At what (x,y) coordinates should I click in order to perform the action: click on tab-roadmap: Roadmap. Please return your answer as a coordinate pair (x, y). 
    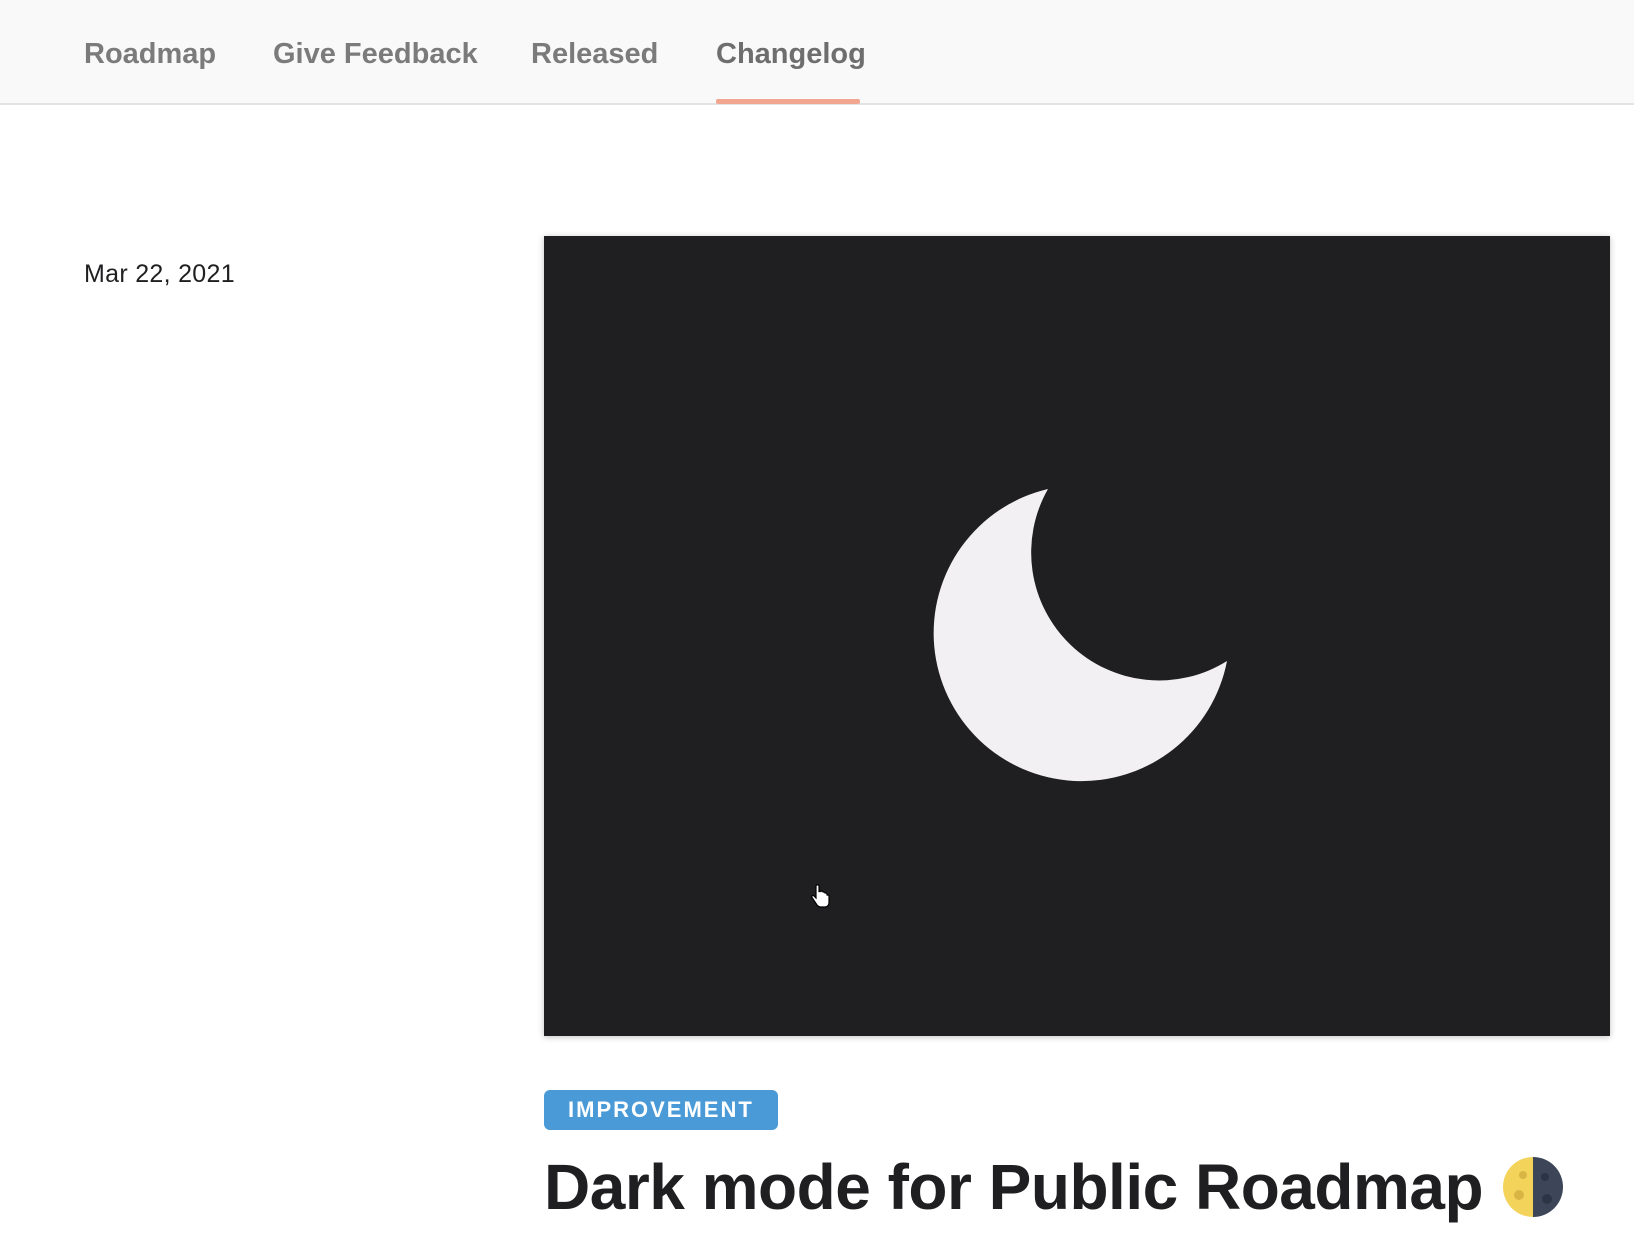
    Looking at the image, I should click on (150, 54).